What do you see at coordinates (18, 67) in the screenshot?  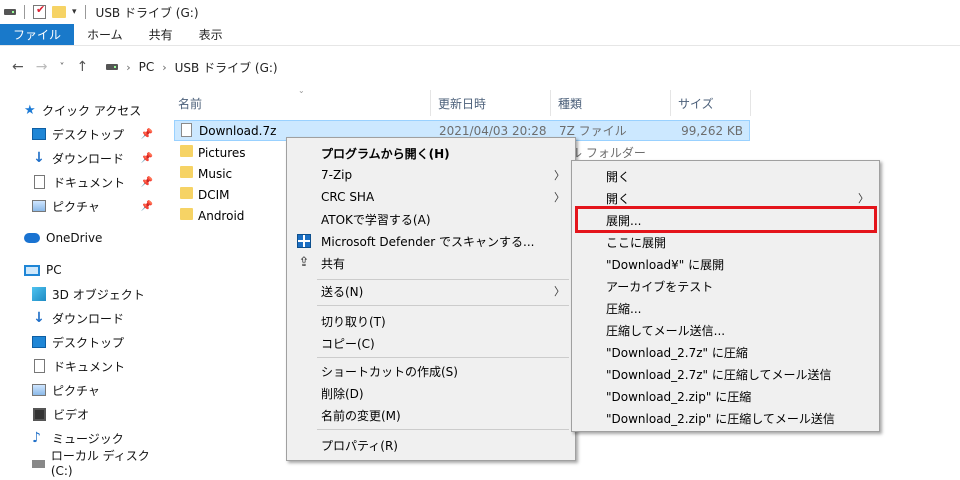 I see `back-button: ←` at bounding box center [18, 67].